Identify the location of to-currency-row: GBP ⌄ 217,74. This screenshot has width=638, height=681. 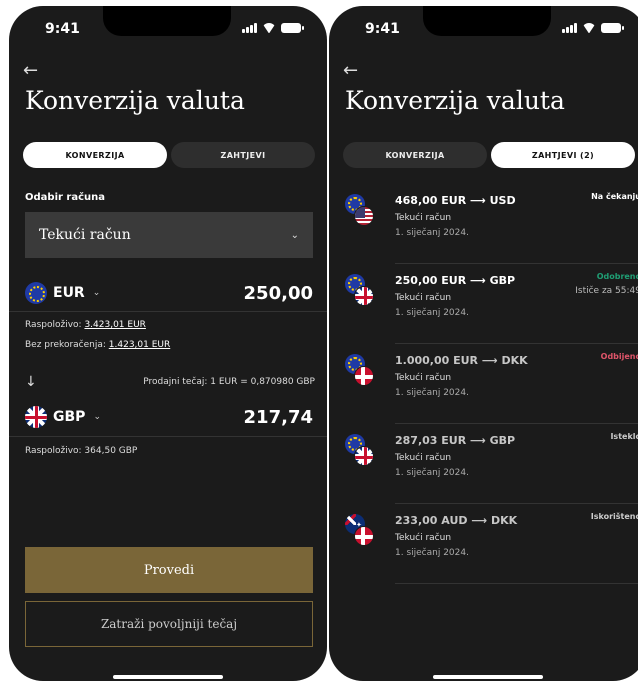
(169, 417).